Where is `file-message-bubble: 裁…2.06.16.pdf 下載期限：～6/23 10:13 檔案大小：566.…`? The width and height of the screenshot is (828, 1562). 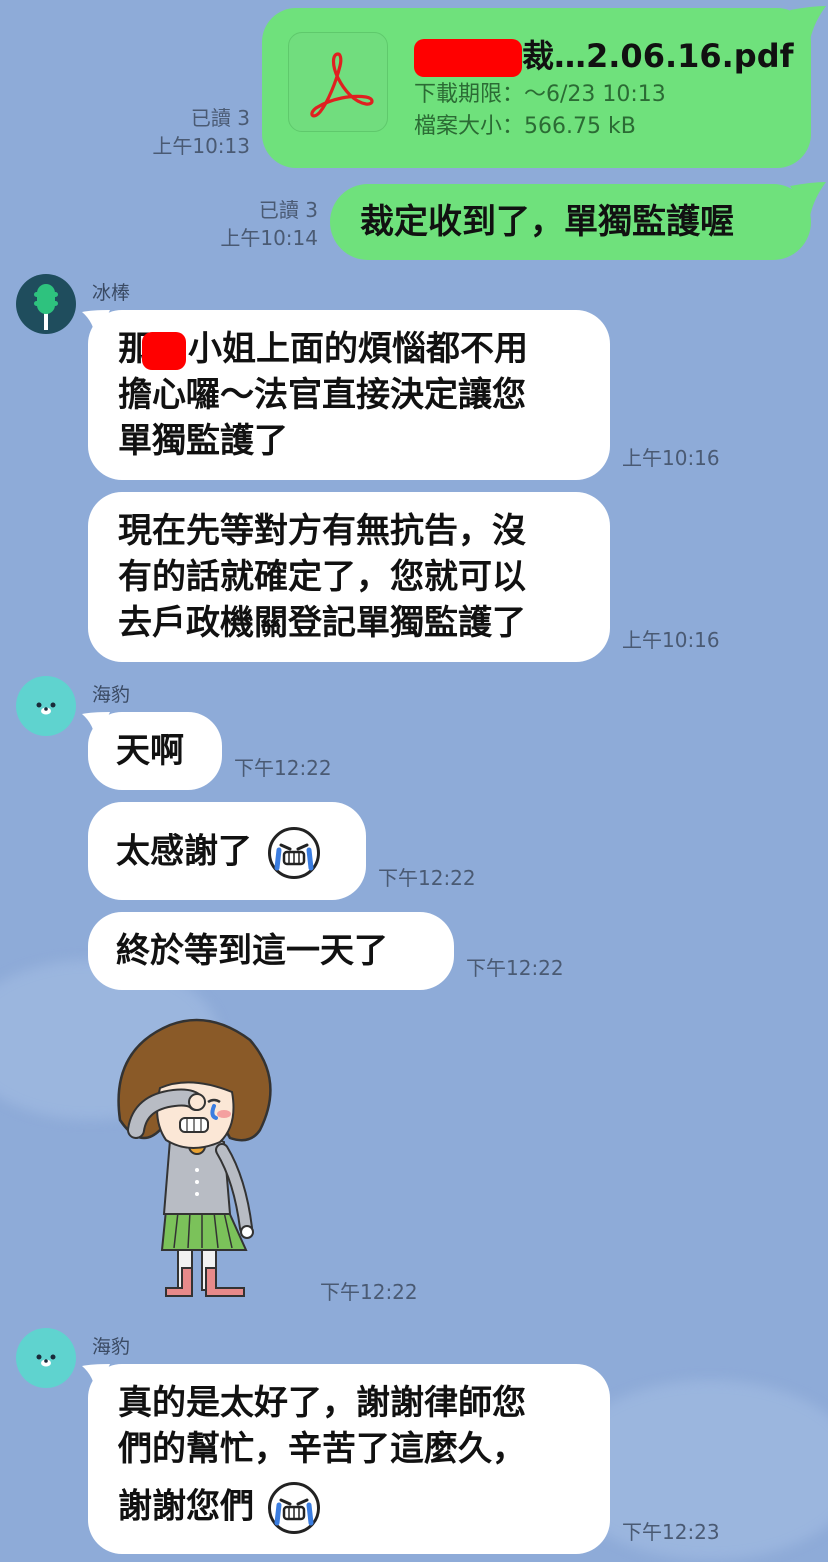
file-message-bubble: 裁…2.06.16.pdf 下載期限：～6/23 10:13 檔案大小：566.… is located at coordinates (536, 88).